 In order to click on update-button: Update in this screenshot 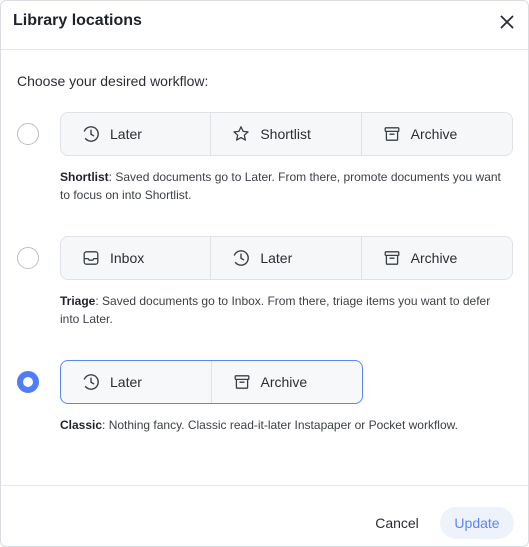, I will do `click(477, 523)`.